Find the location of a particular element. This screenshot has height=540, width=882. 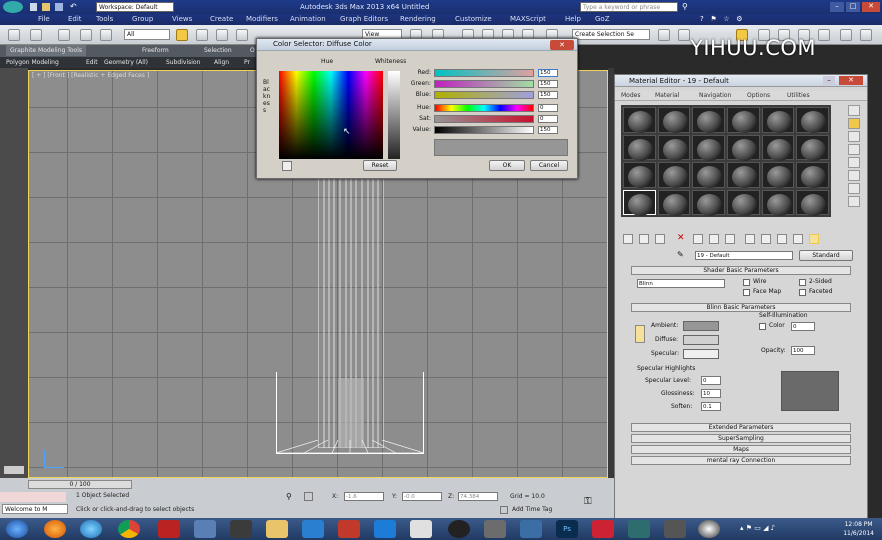

eyedropper-icon is located at coordinates (287, 166).